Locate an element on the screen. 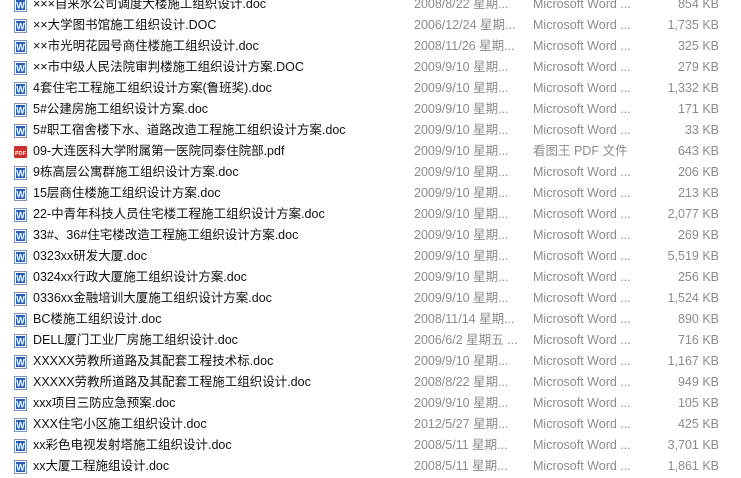  file-name: 22-中青年科技人员住宅楼工程施工组织设计方案.doc is located at coordinates (179, 214).